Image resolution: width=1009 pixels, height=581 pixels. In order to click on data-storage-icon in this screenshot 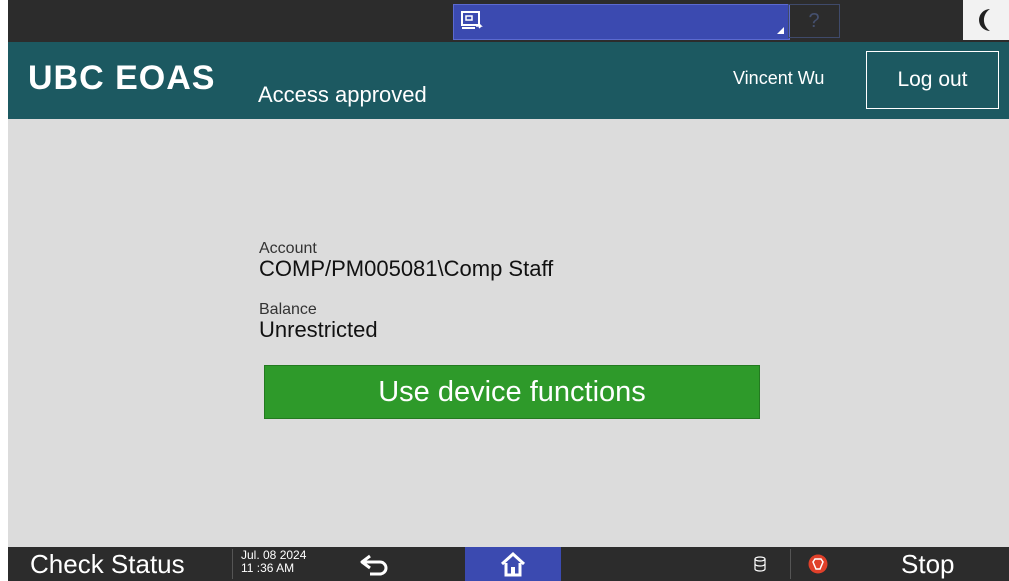, I will do `click(760, 564)`.